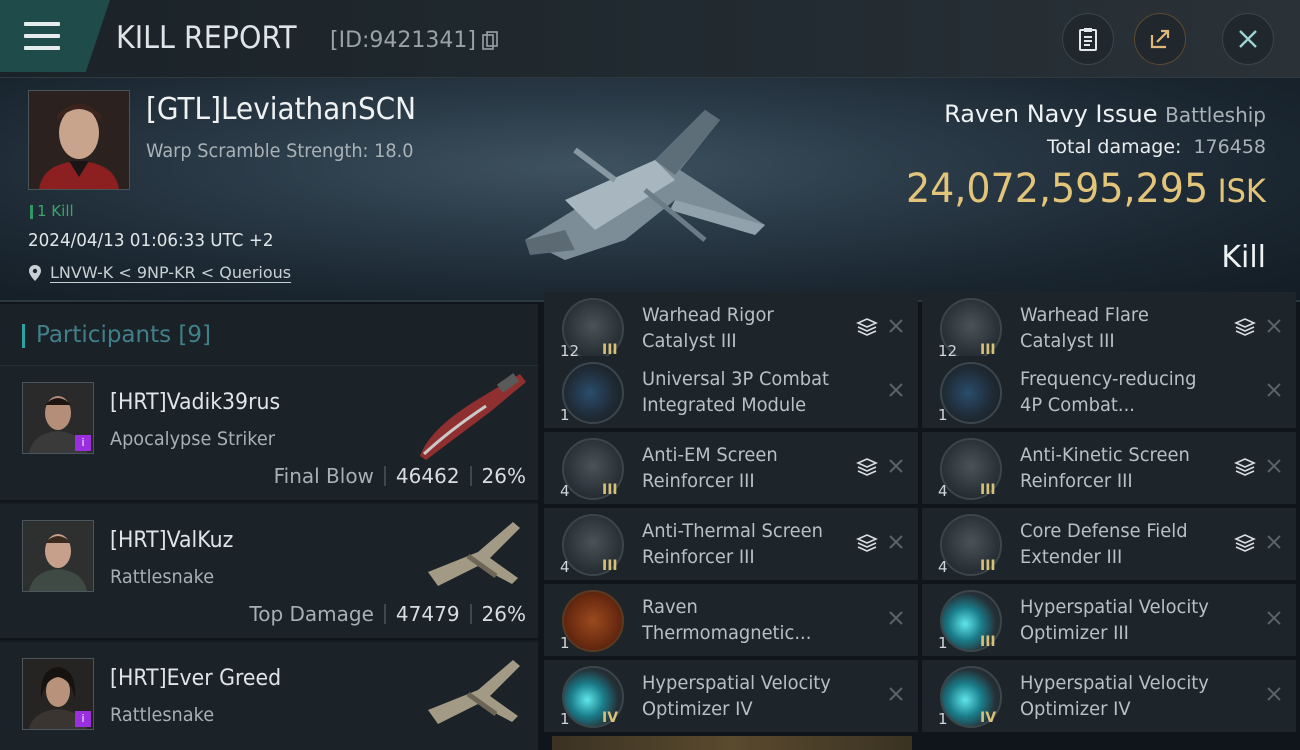  I want to click on page-title: KILL REPORT, so click(206, 38).